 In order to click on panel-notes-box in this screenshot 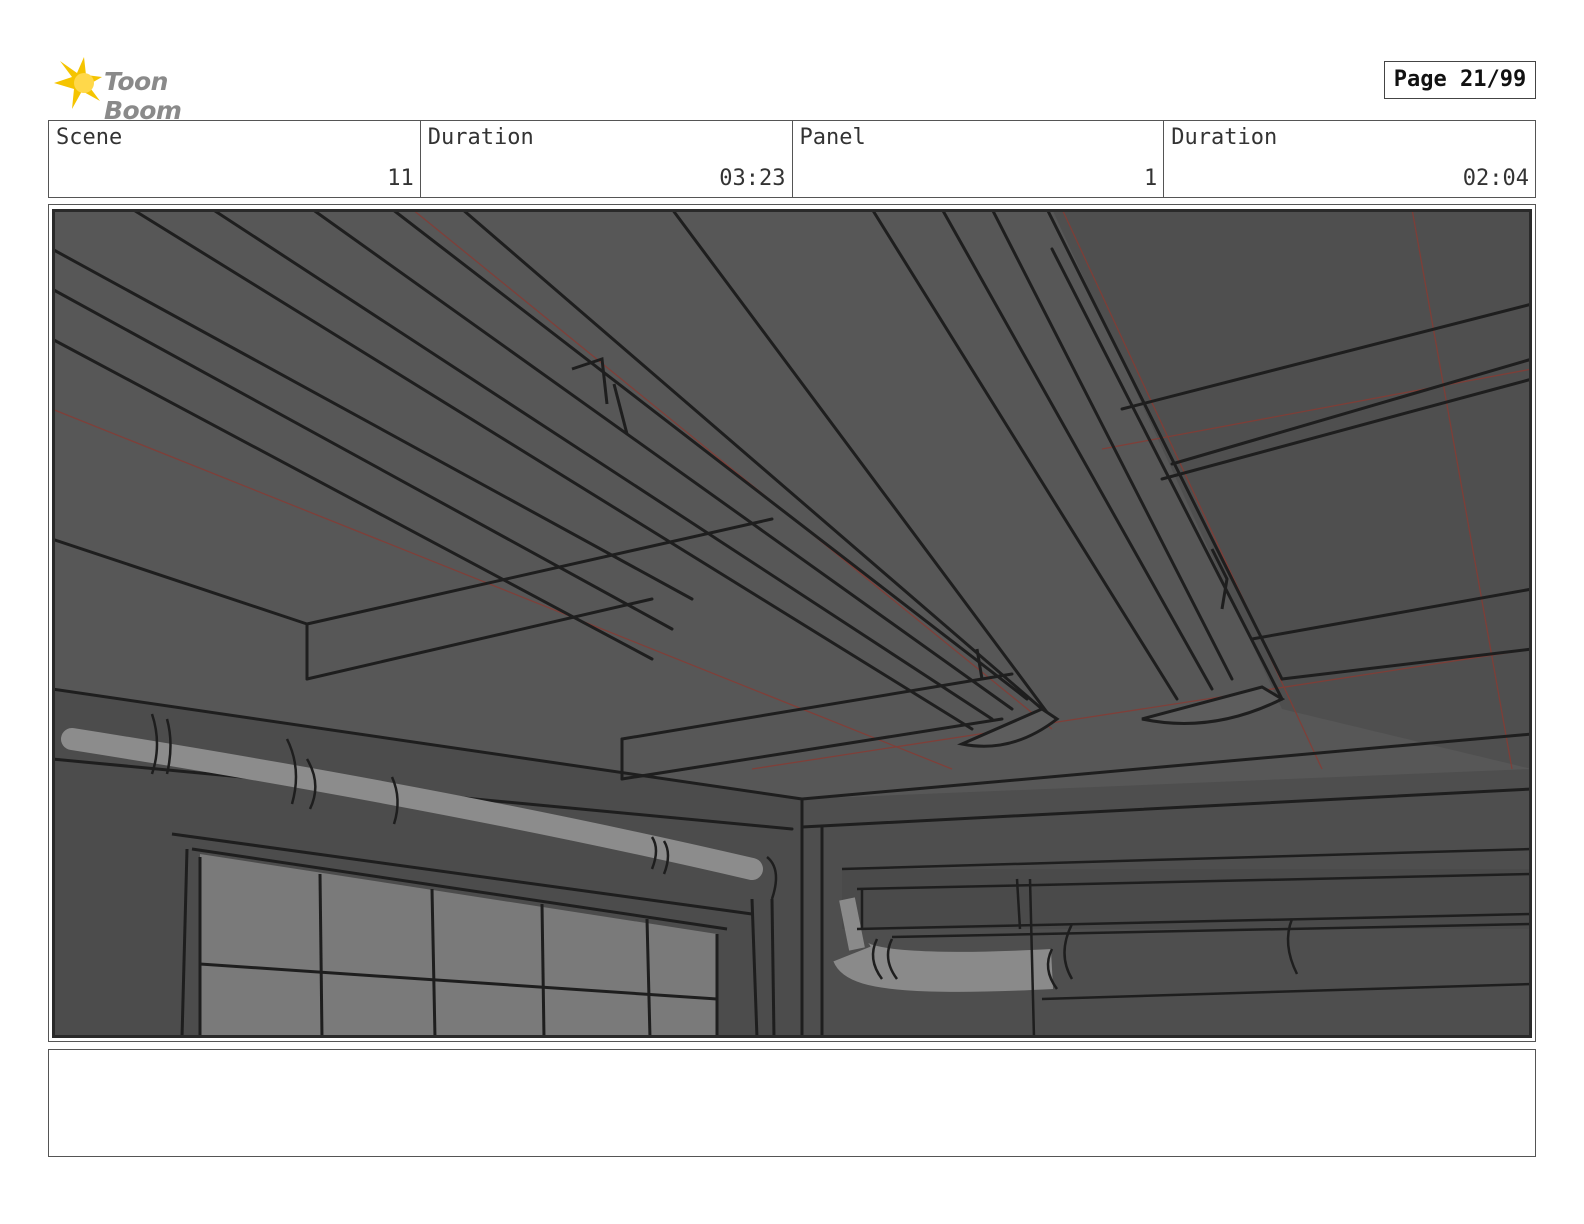, I will do `click(792, 1103)`.